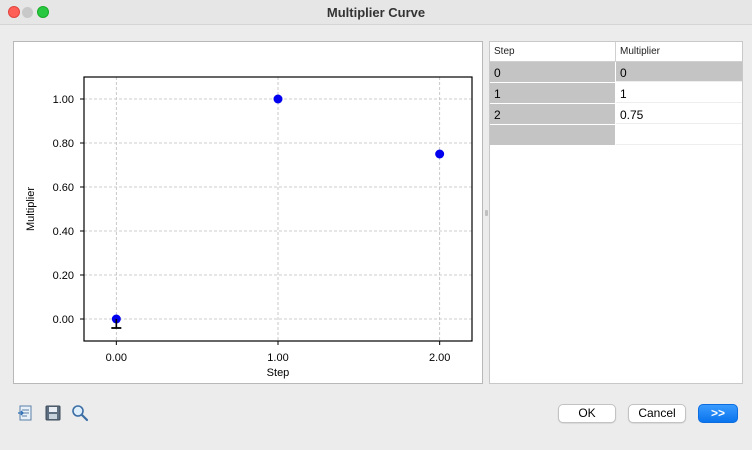 This screenshot has height=450, width=752. Describe the element at coordinates (53, 413) in the screenshot. I see `save-icon` at that location.